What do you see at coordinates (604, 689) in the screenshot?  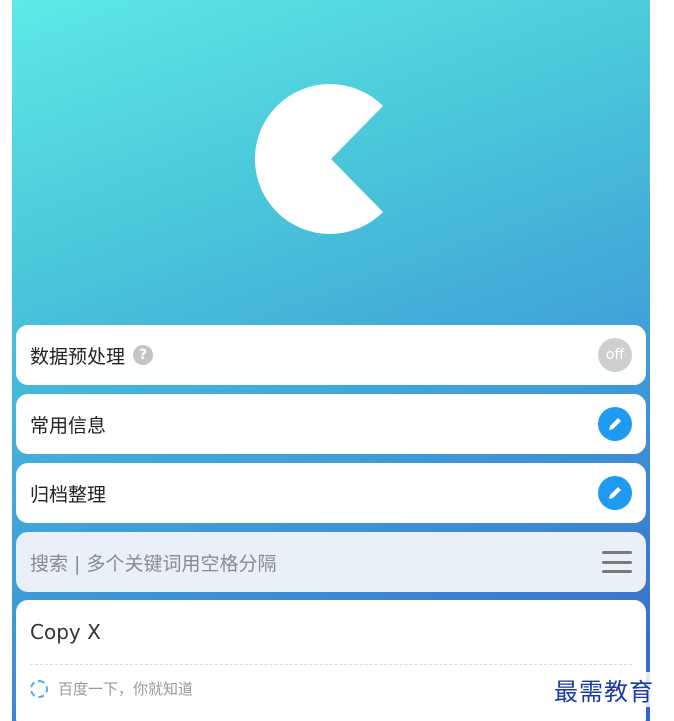 I see `watermark: 最需教育` at bounding box center [604, 689].